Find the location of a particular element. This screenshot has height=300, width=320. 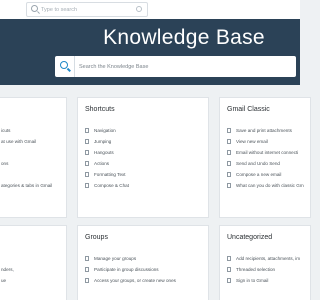

article-link: Compose a new email is located at coordinates (265, 174).